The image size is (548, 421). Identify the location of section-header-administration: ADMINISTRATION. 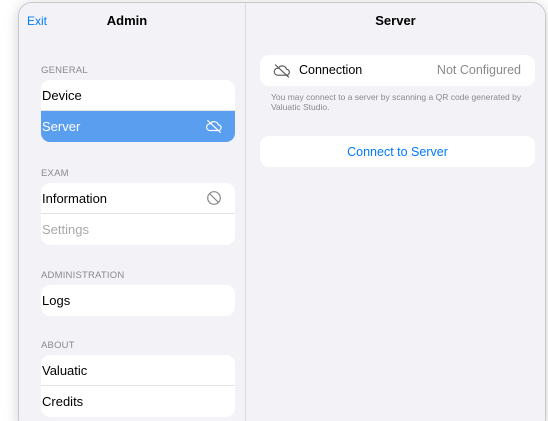
(83, 275).